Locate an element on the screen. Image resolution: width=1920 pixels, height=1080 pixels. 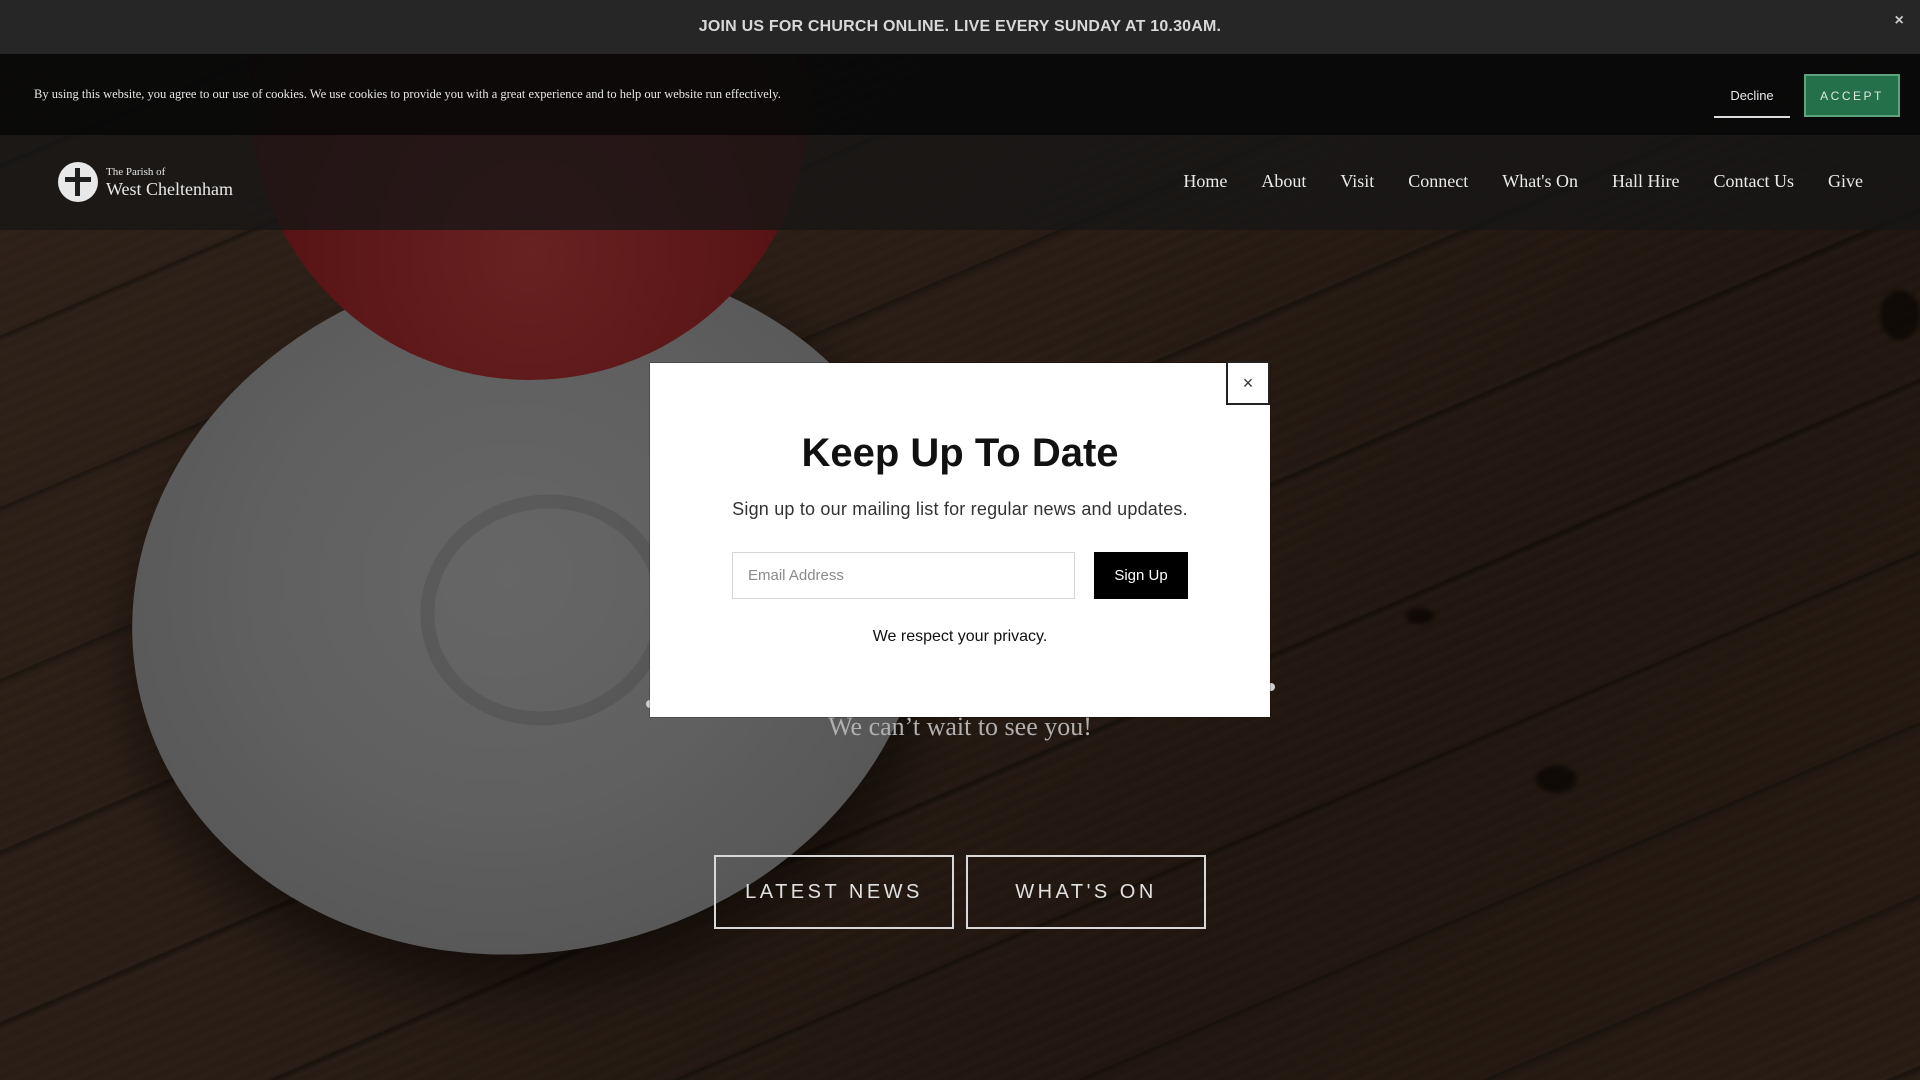
nav-item-about: About is located at coordinates (1283, 181).